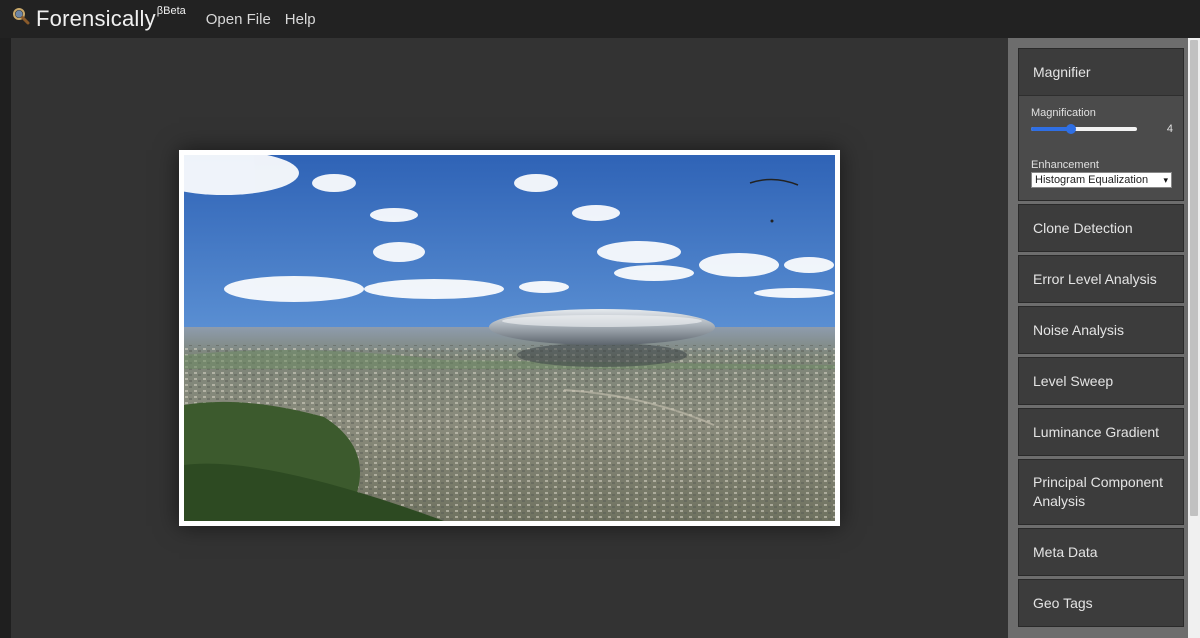  I want to click on beta-badge: βBeta, so click(171, 11).